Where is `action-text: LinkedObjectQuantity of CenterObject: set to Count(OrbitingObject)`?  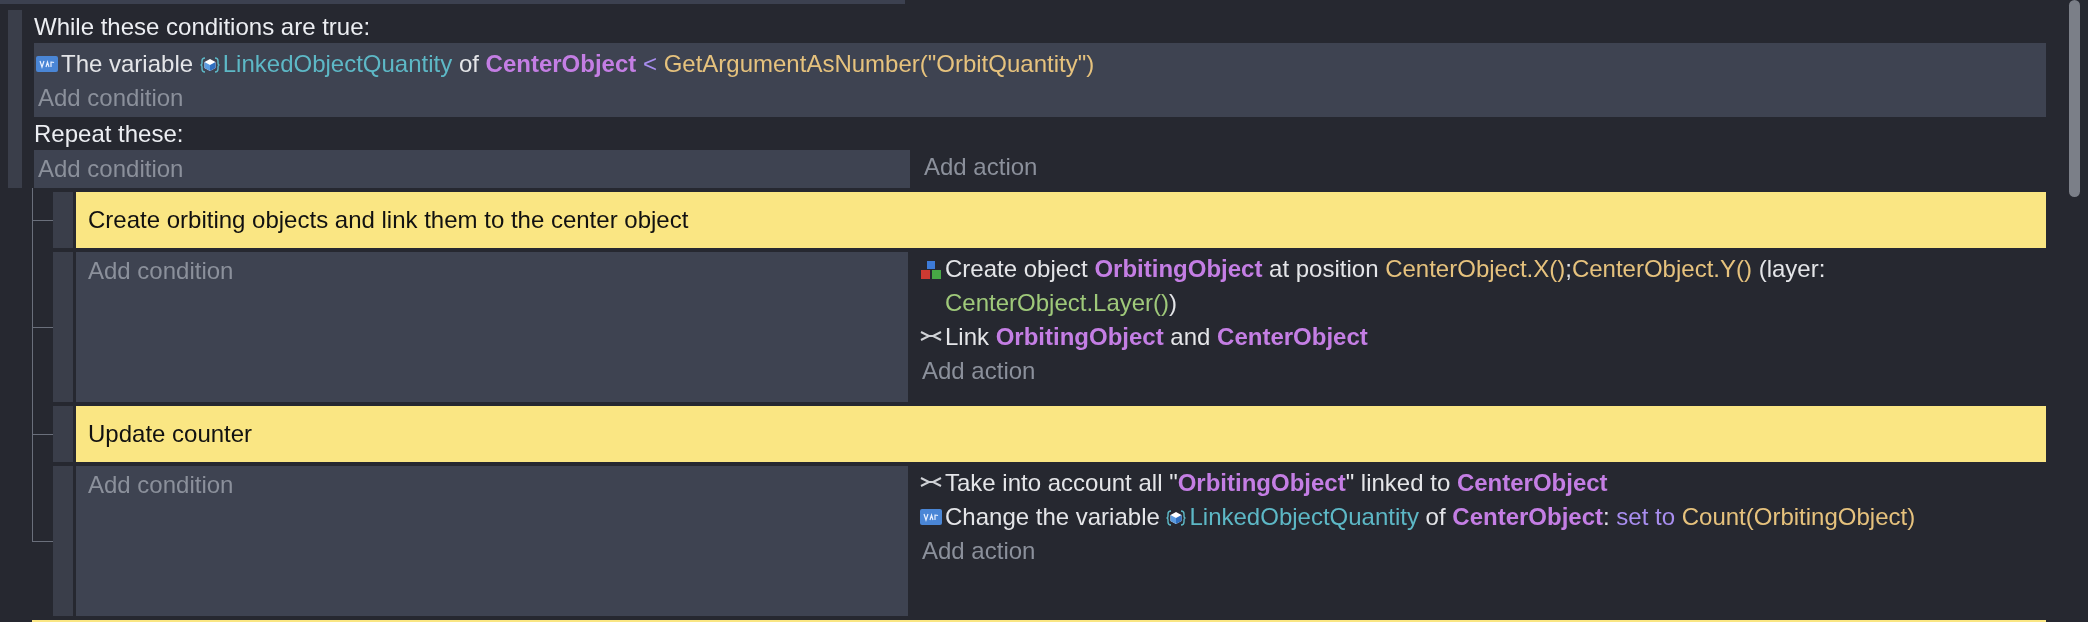 action-text: LinkedObjectQuantity of CenterObject: set to Count(OrbitingObject) is located at coordinates (1552, 517).